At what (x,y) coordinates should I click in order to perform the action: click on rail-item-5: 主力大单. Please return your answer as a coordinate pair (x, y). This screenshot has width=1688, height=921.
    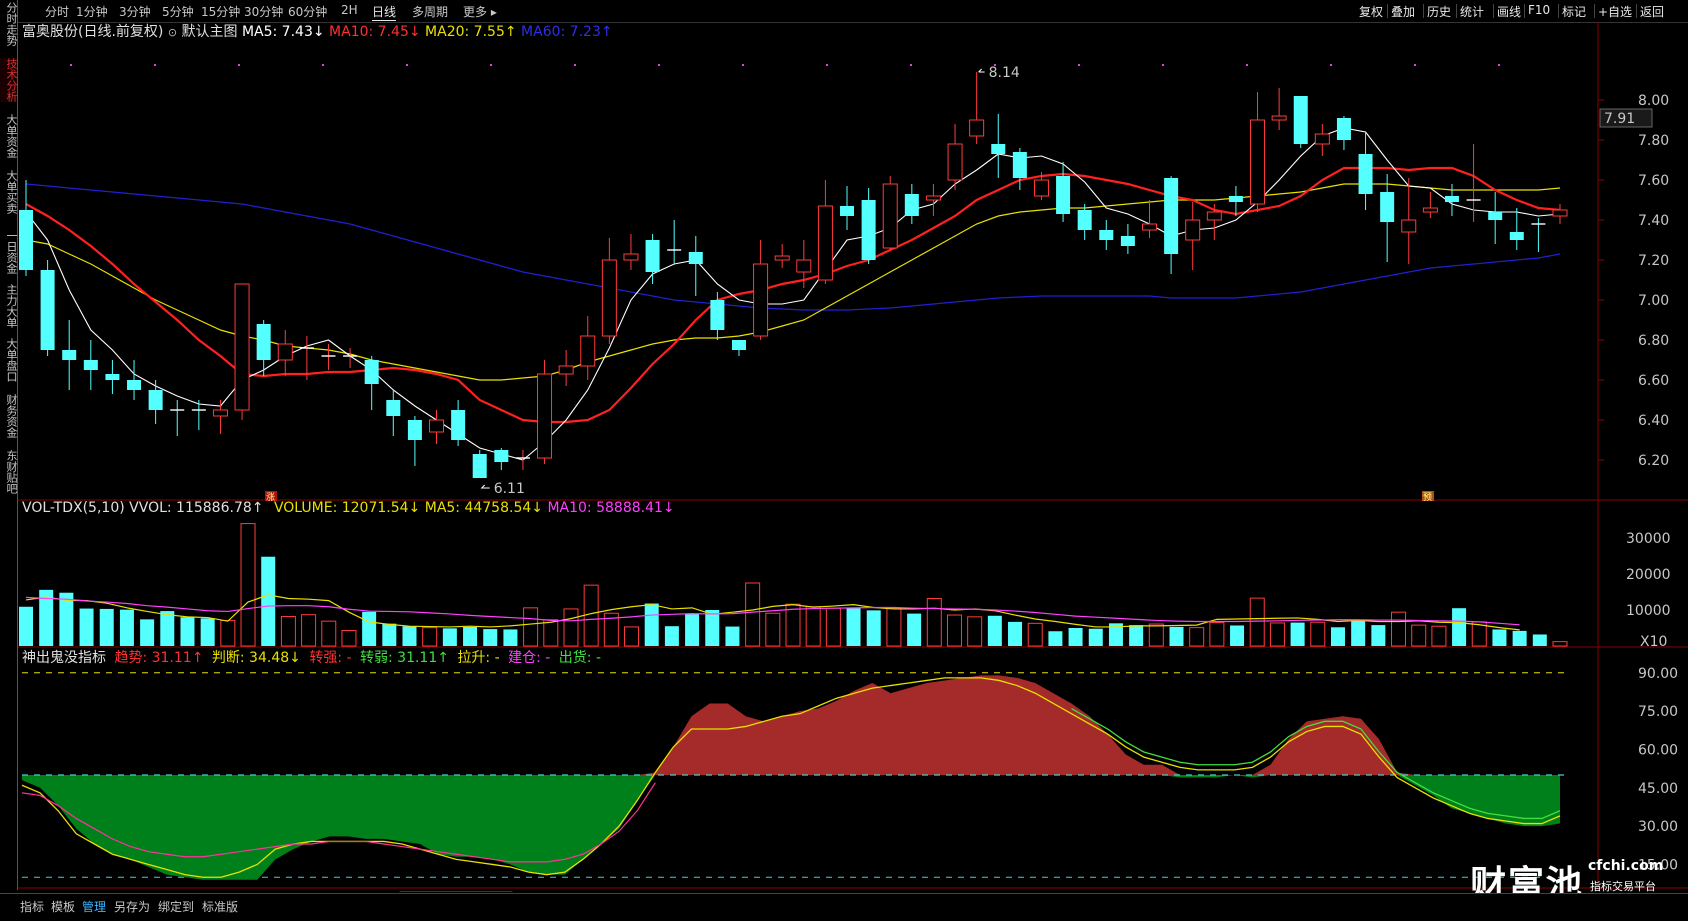
    Looking at the image, I should click on (9, 306).